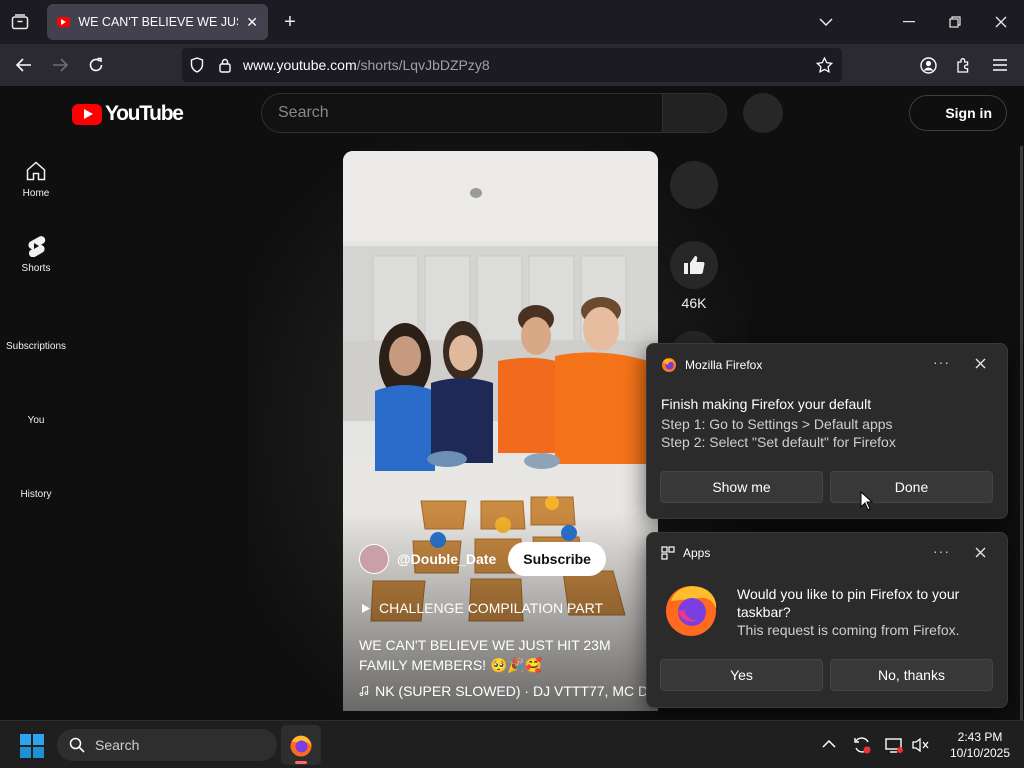  What do you see at coordinates (36, 193) in the screenshot?
I see `sidebar-item-label: Home` at bounding box center [36, 193].